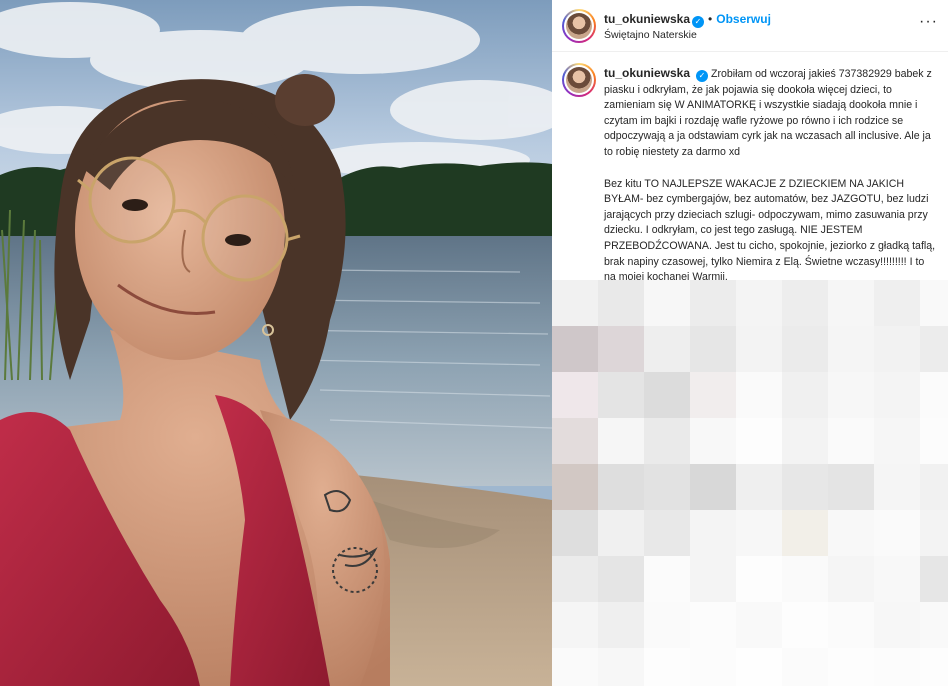 This screenshot has height=686, width=948. What do you see at coordinates (579, 80) in the screenshot?
I see `caption-avatar` at bounding box center [579, 80].